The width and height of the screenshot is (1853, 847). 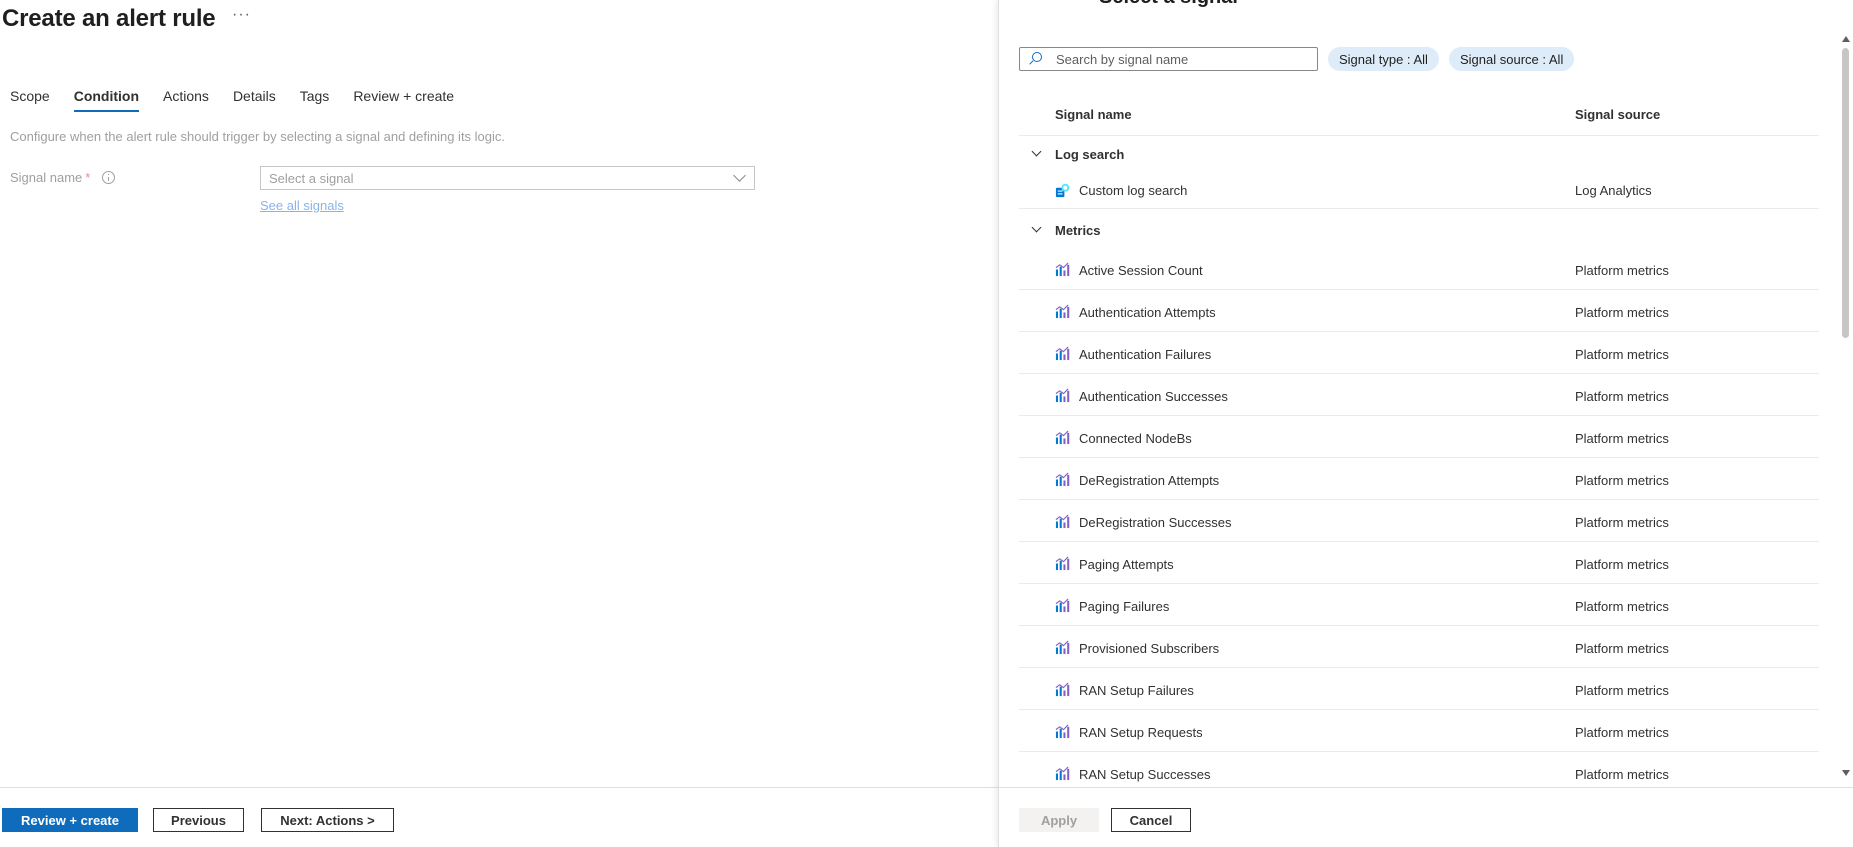 What do you see at coordinates (1419, 118) in the screenshot?
I see `signal-grid-header: Signal name Signal source` at bounding box center [1419, 118].